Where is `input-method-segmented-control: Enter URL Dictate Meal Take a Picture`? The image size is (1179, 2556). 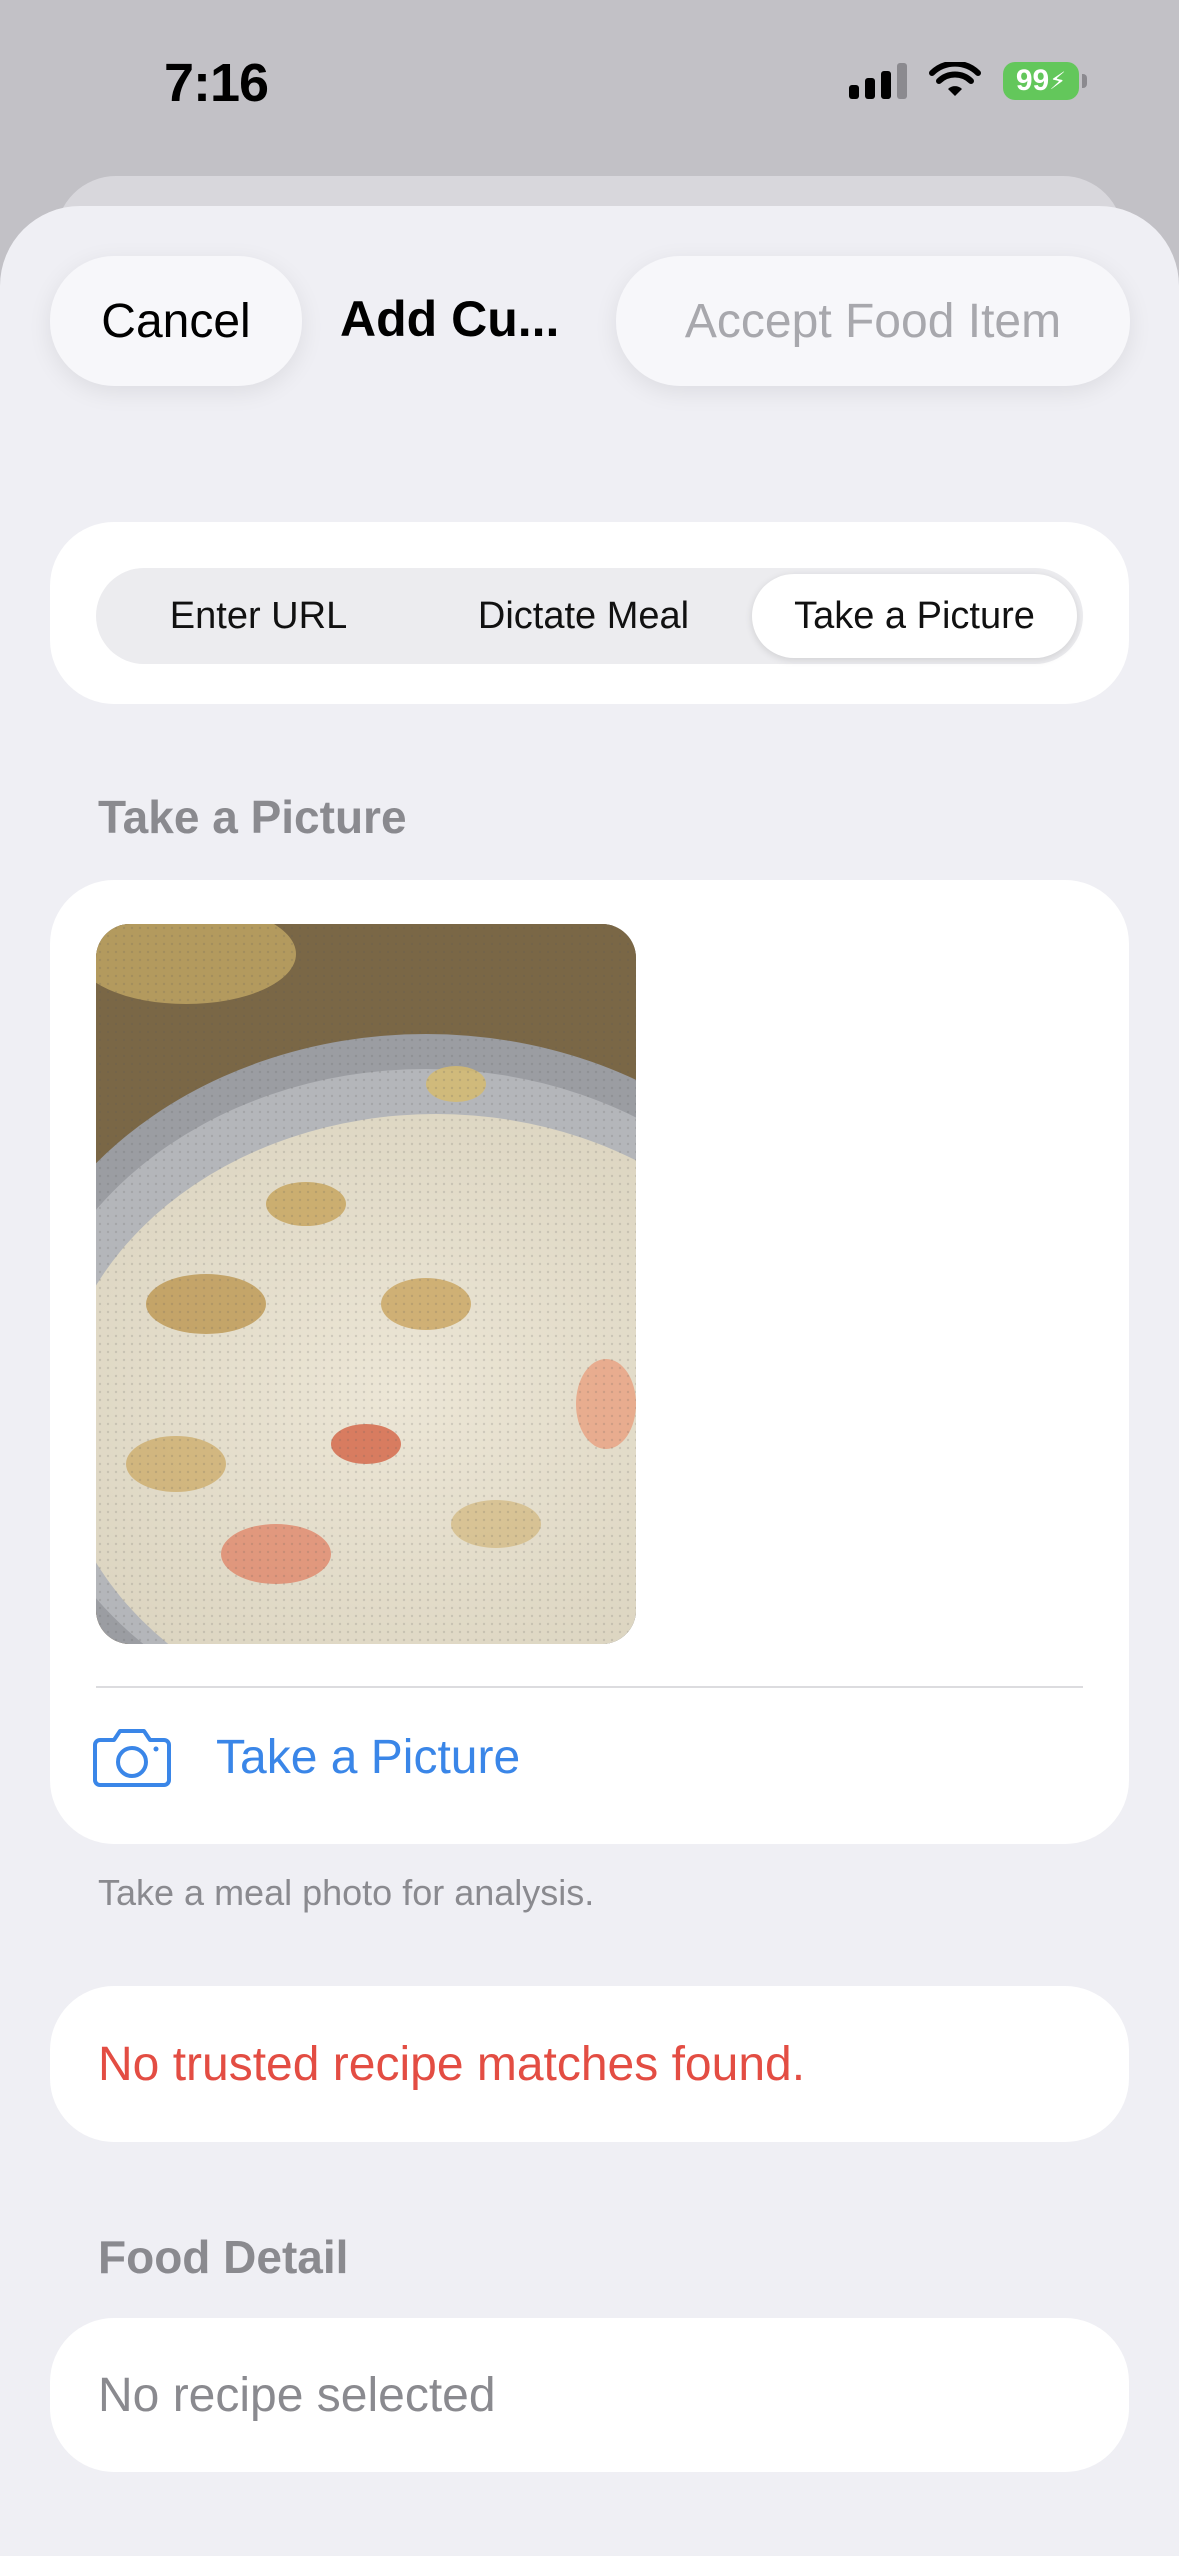
input-method-segmented-control: Enter URL Dictate Meal Take a Picture is located at coordinates (589, 616).